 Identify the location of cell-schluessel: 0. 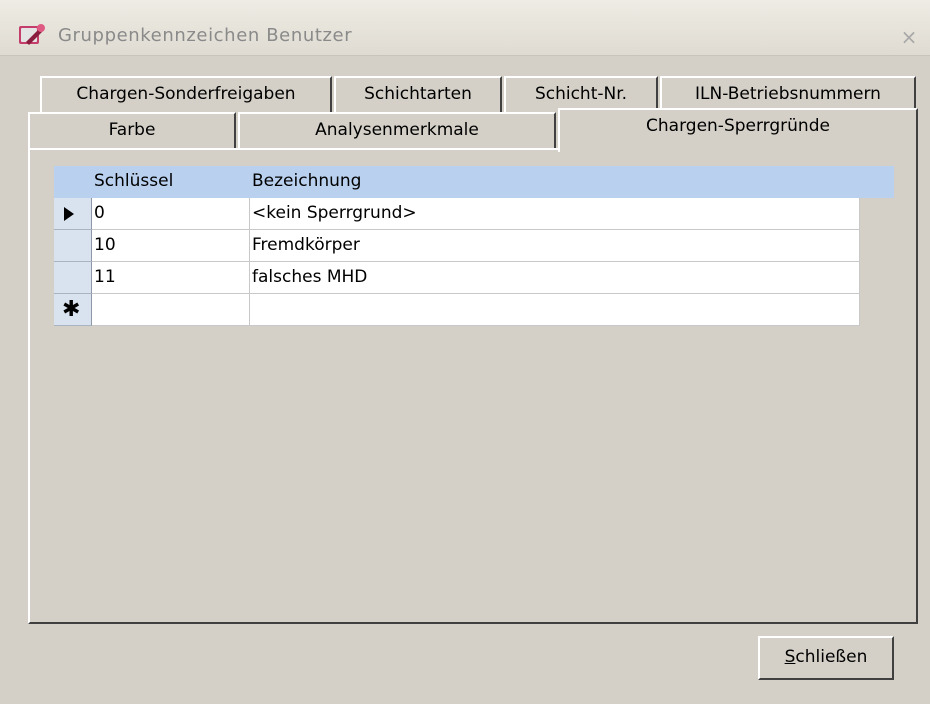
(171, 214).